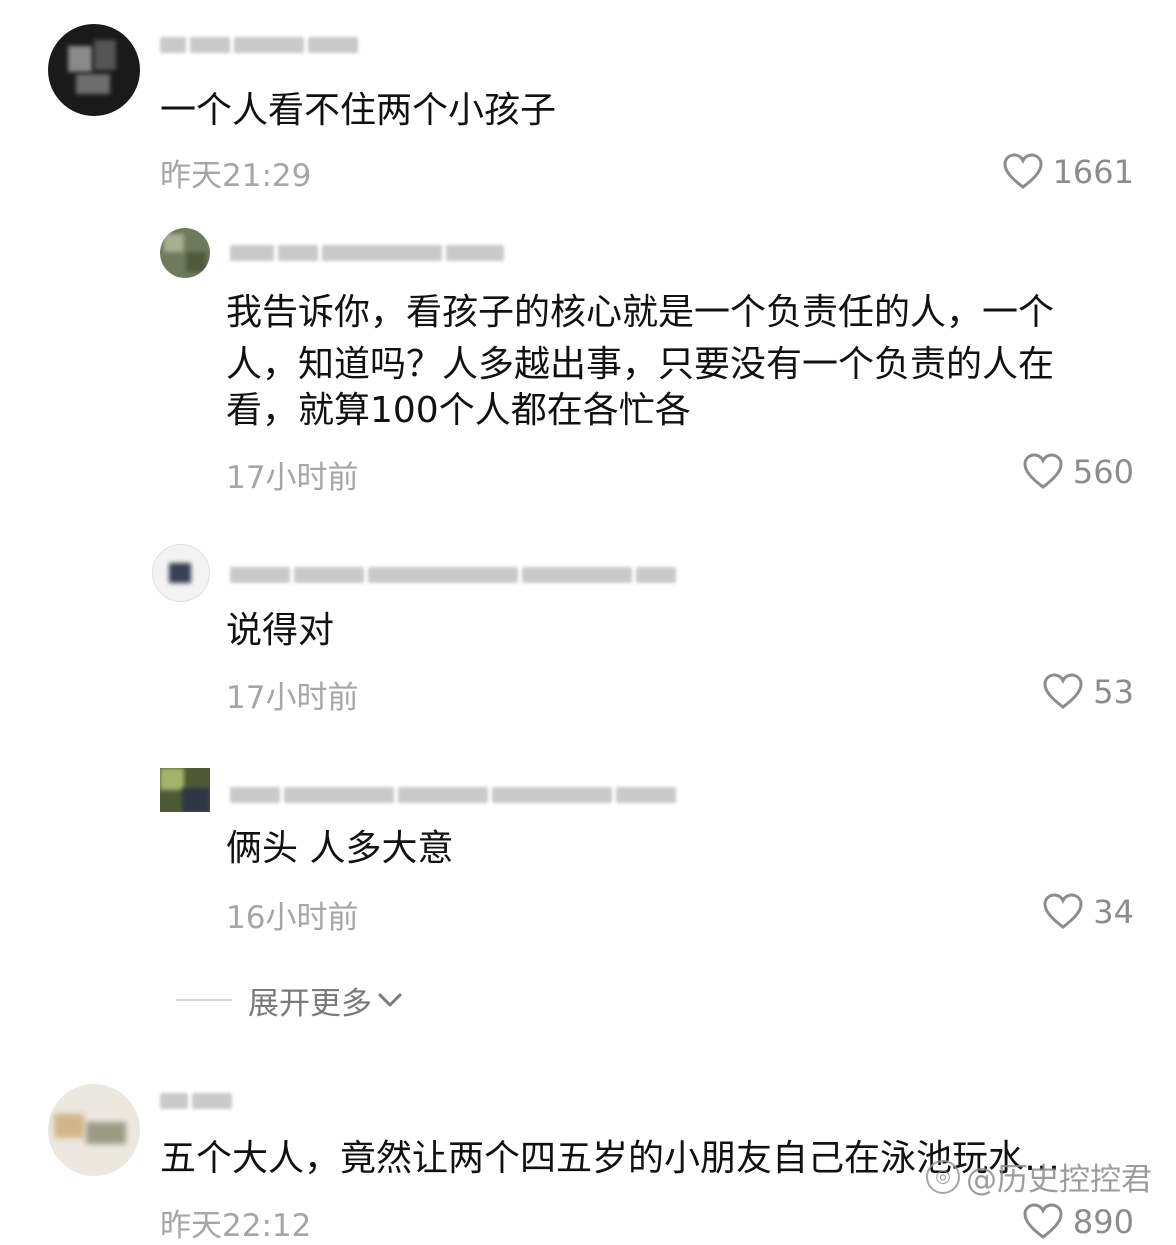 The image size is (1176, 1245). I want to click on comment-time: 昨天21:29, so click(236, 176).